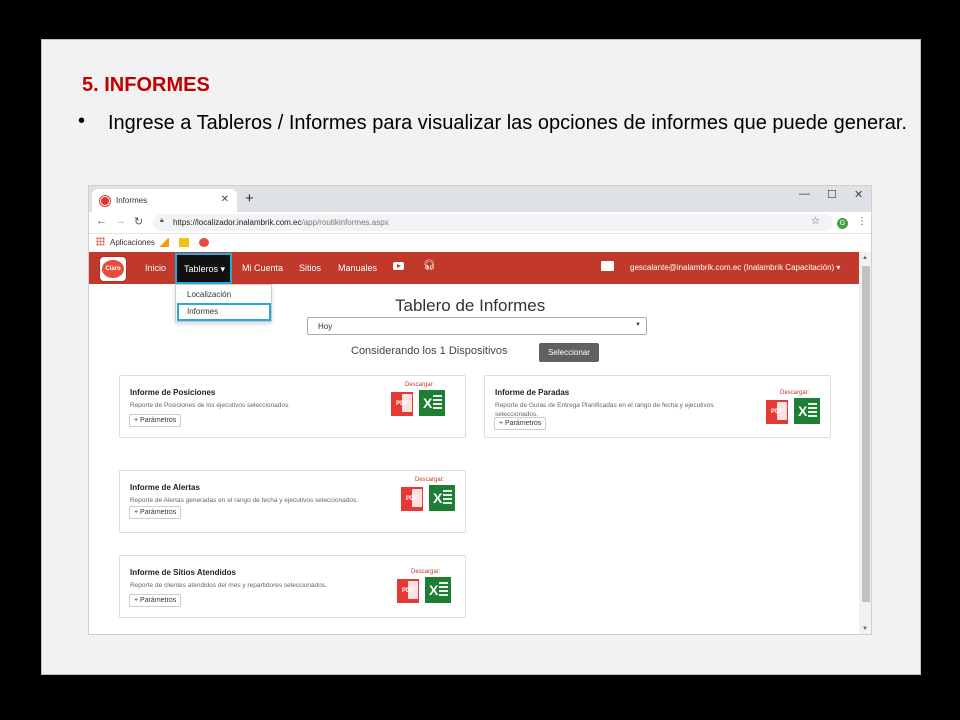 The height and width of the screenshot is (720, 960). What do you see at coordinates (865, 629) in the screenshot?
I see `scroll-down-icon: ▼` at bounding box center [865, 629].